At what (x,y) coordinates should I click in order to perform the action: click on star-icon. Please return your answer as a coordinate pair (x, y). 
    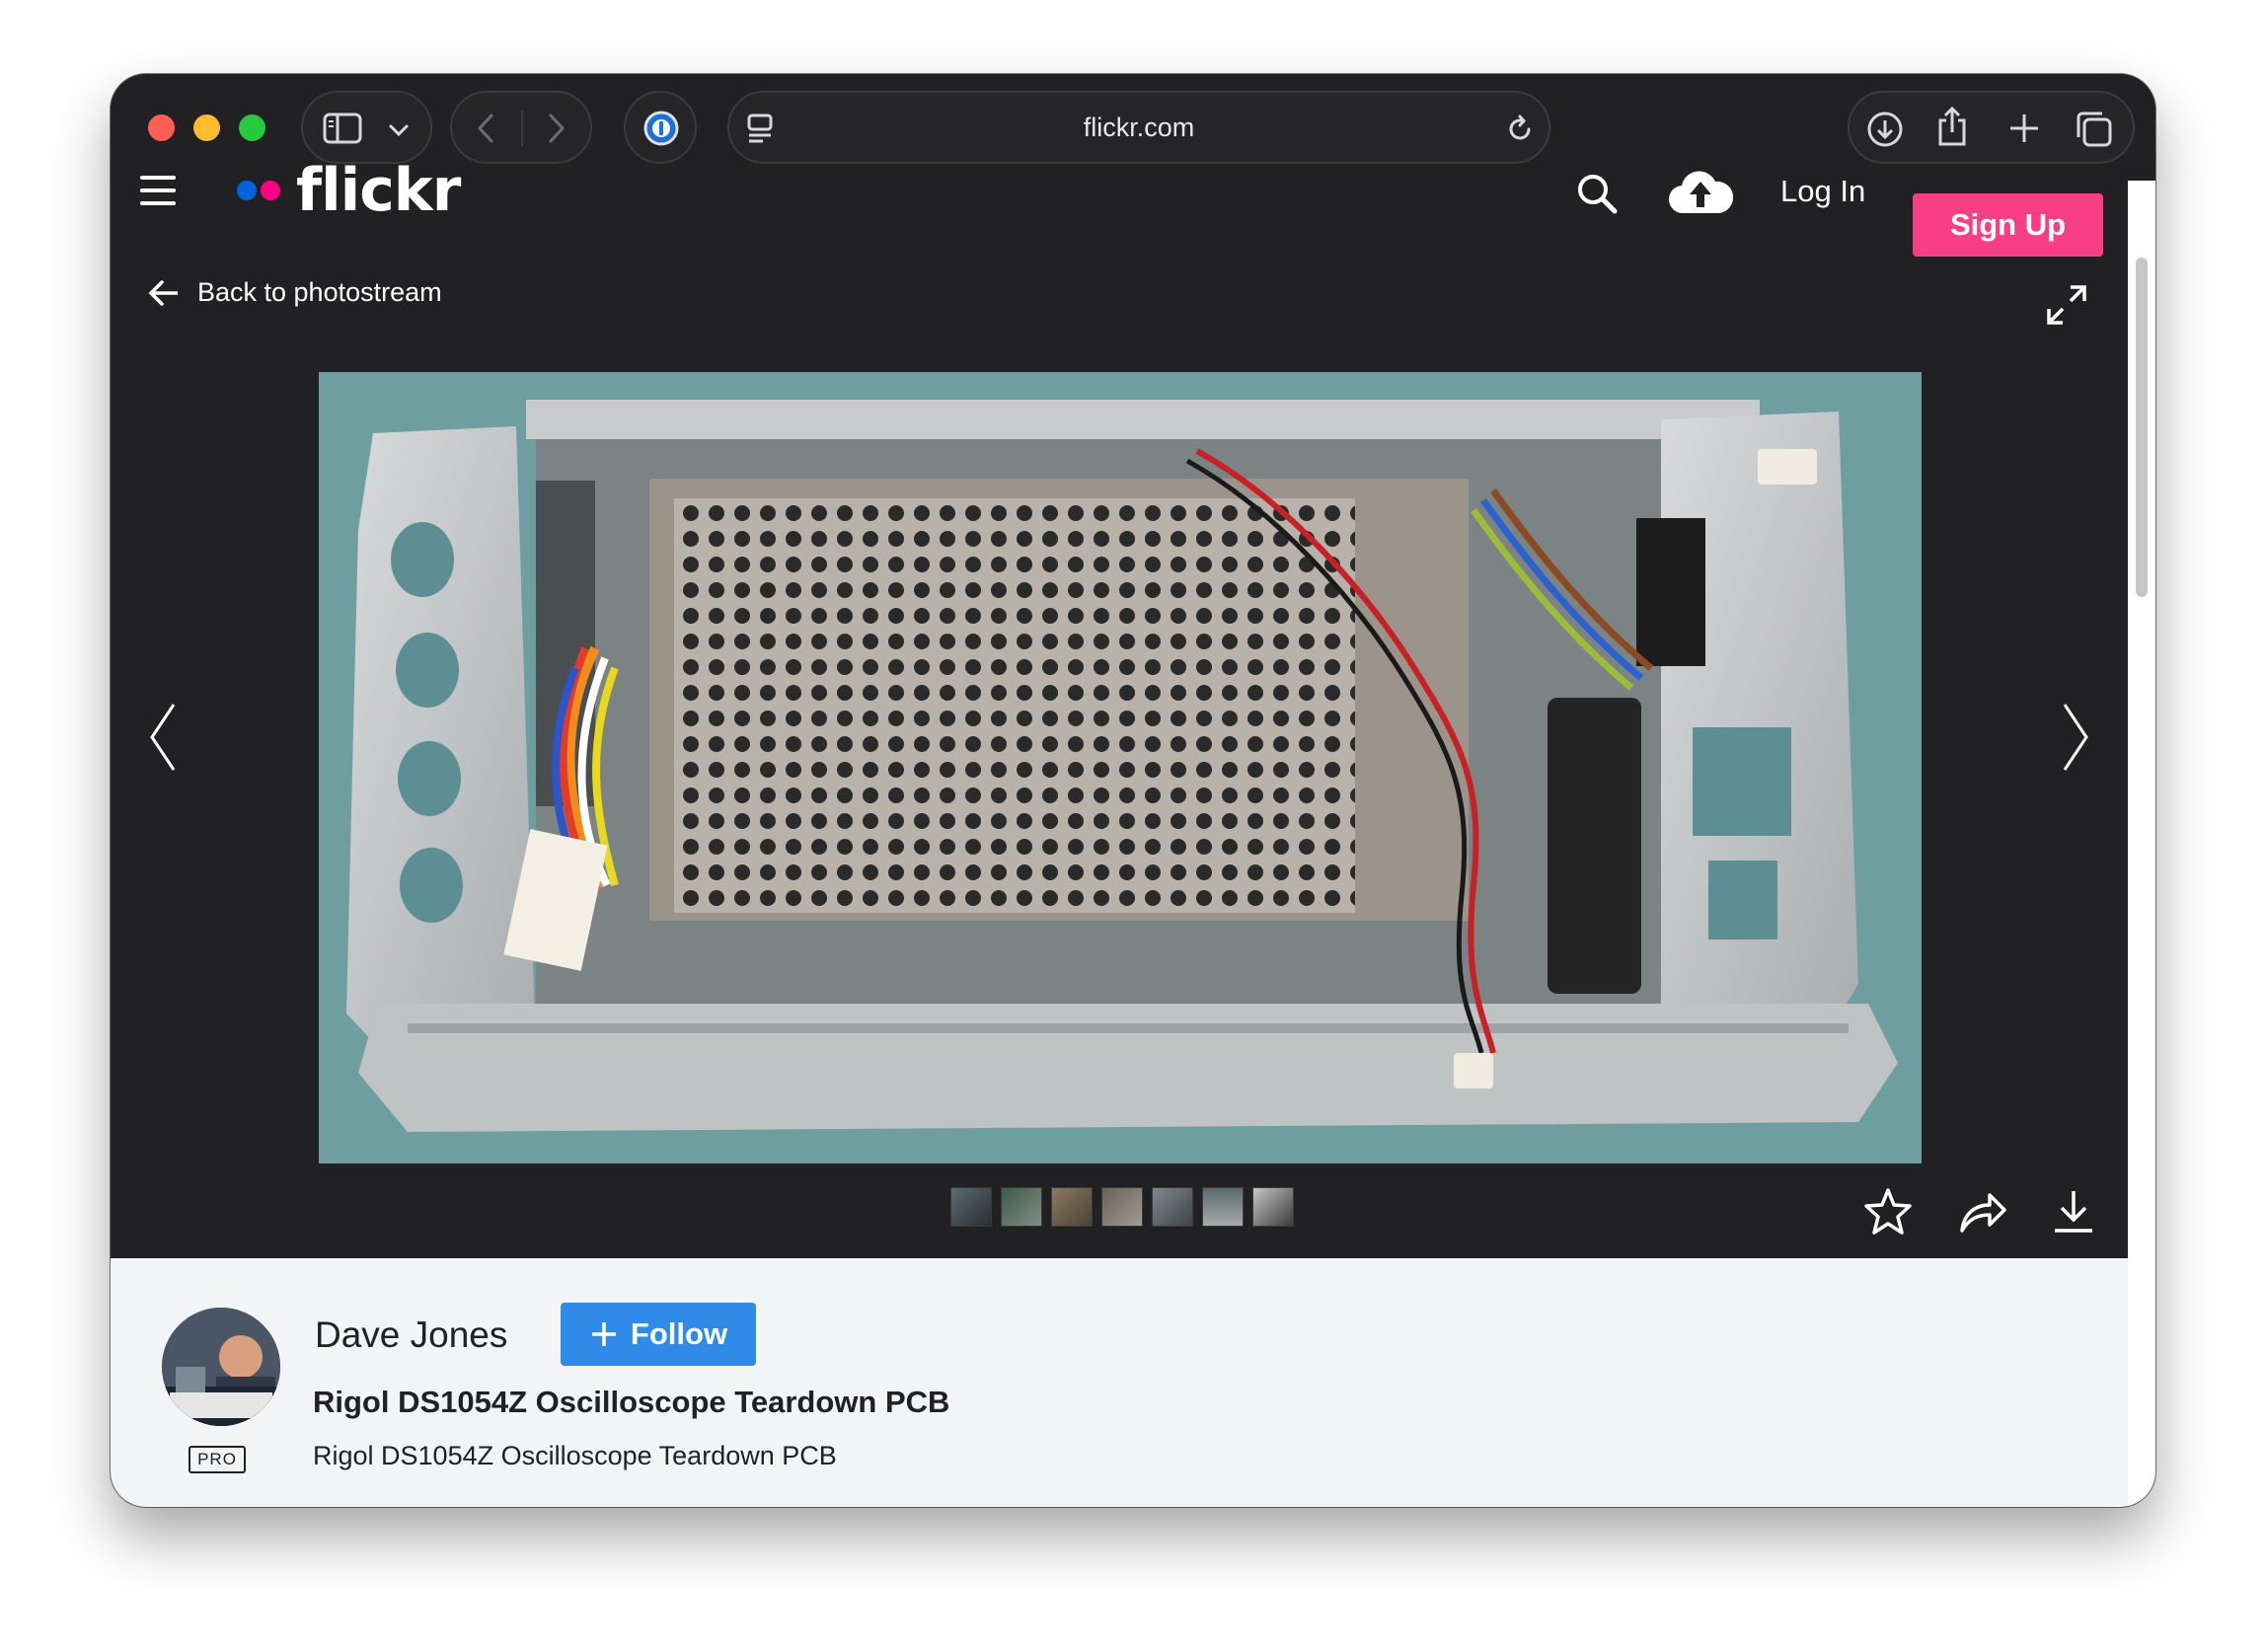
    Looking at the image, I should click on (1888, 1212).